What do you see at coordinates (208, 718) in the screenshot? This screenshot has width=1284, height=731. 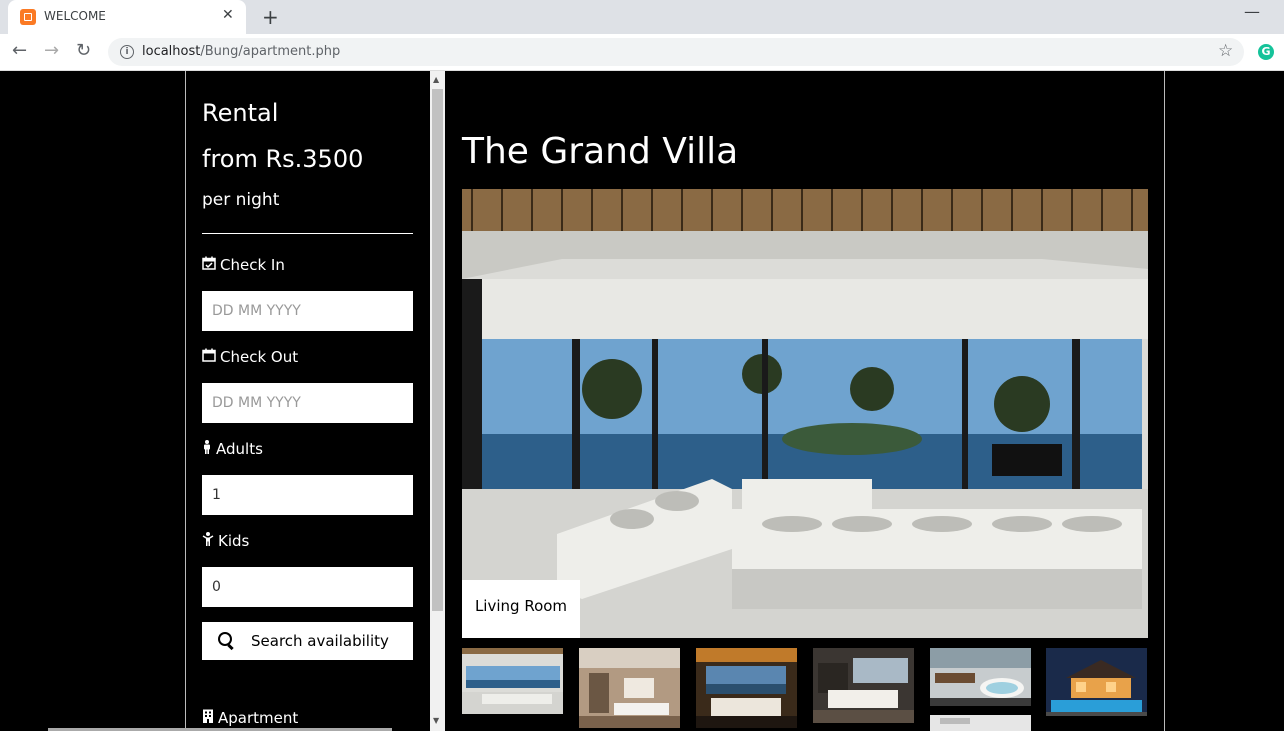 I see `building-icon` at bounding box center [208, 718].